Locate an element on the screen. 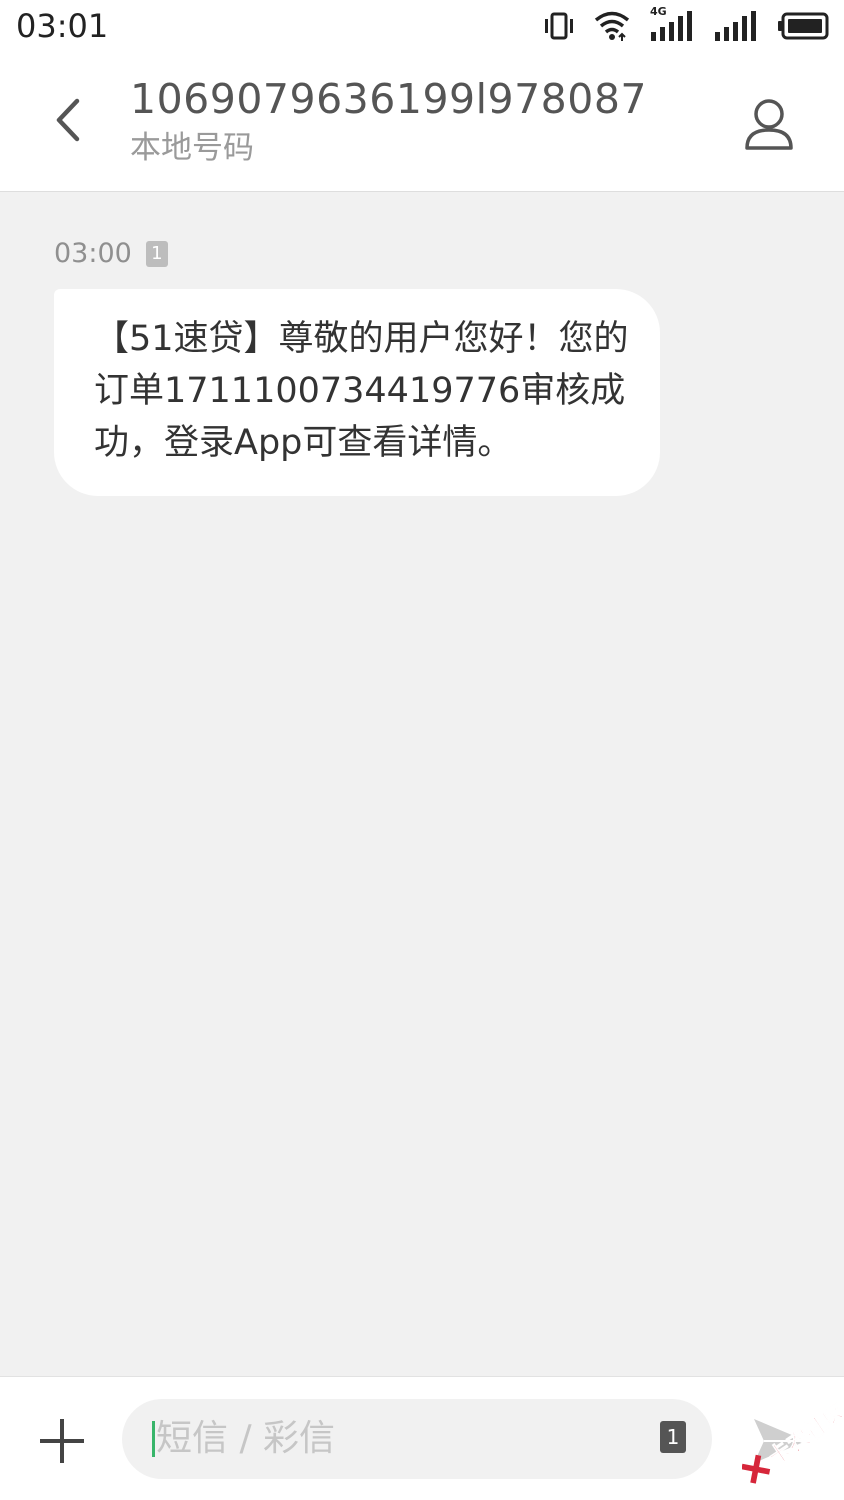  contact-details-button is located at coordinates (769, 125).